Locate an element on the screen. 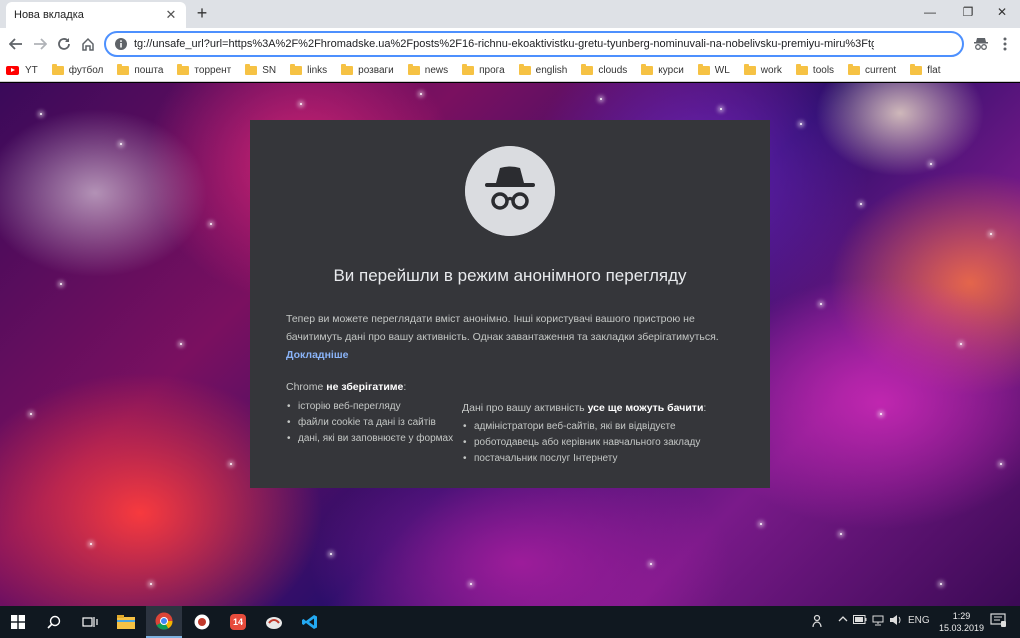  close-window-button: ✕ is located at coordinates (1002, 12).